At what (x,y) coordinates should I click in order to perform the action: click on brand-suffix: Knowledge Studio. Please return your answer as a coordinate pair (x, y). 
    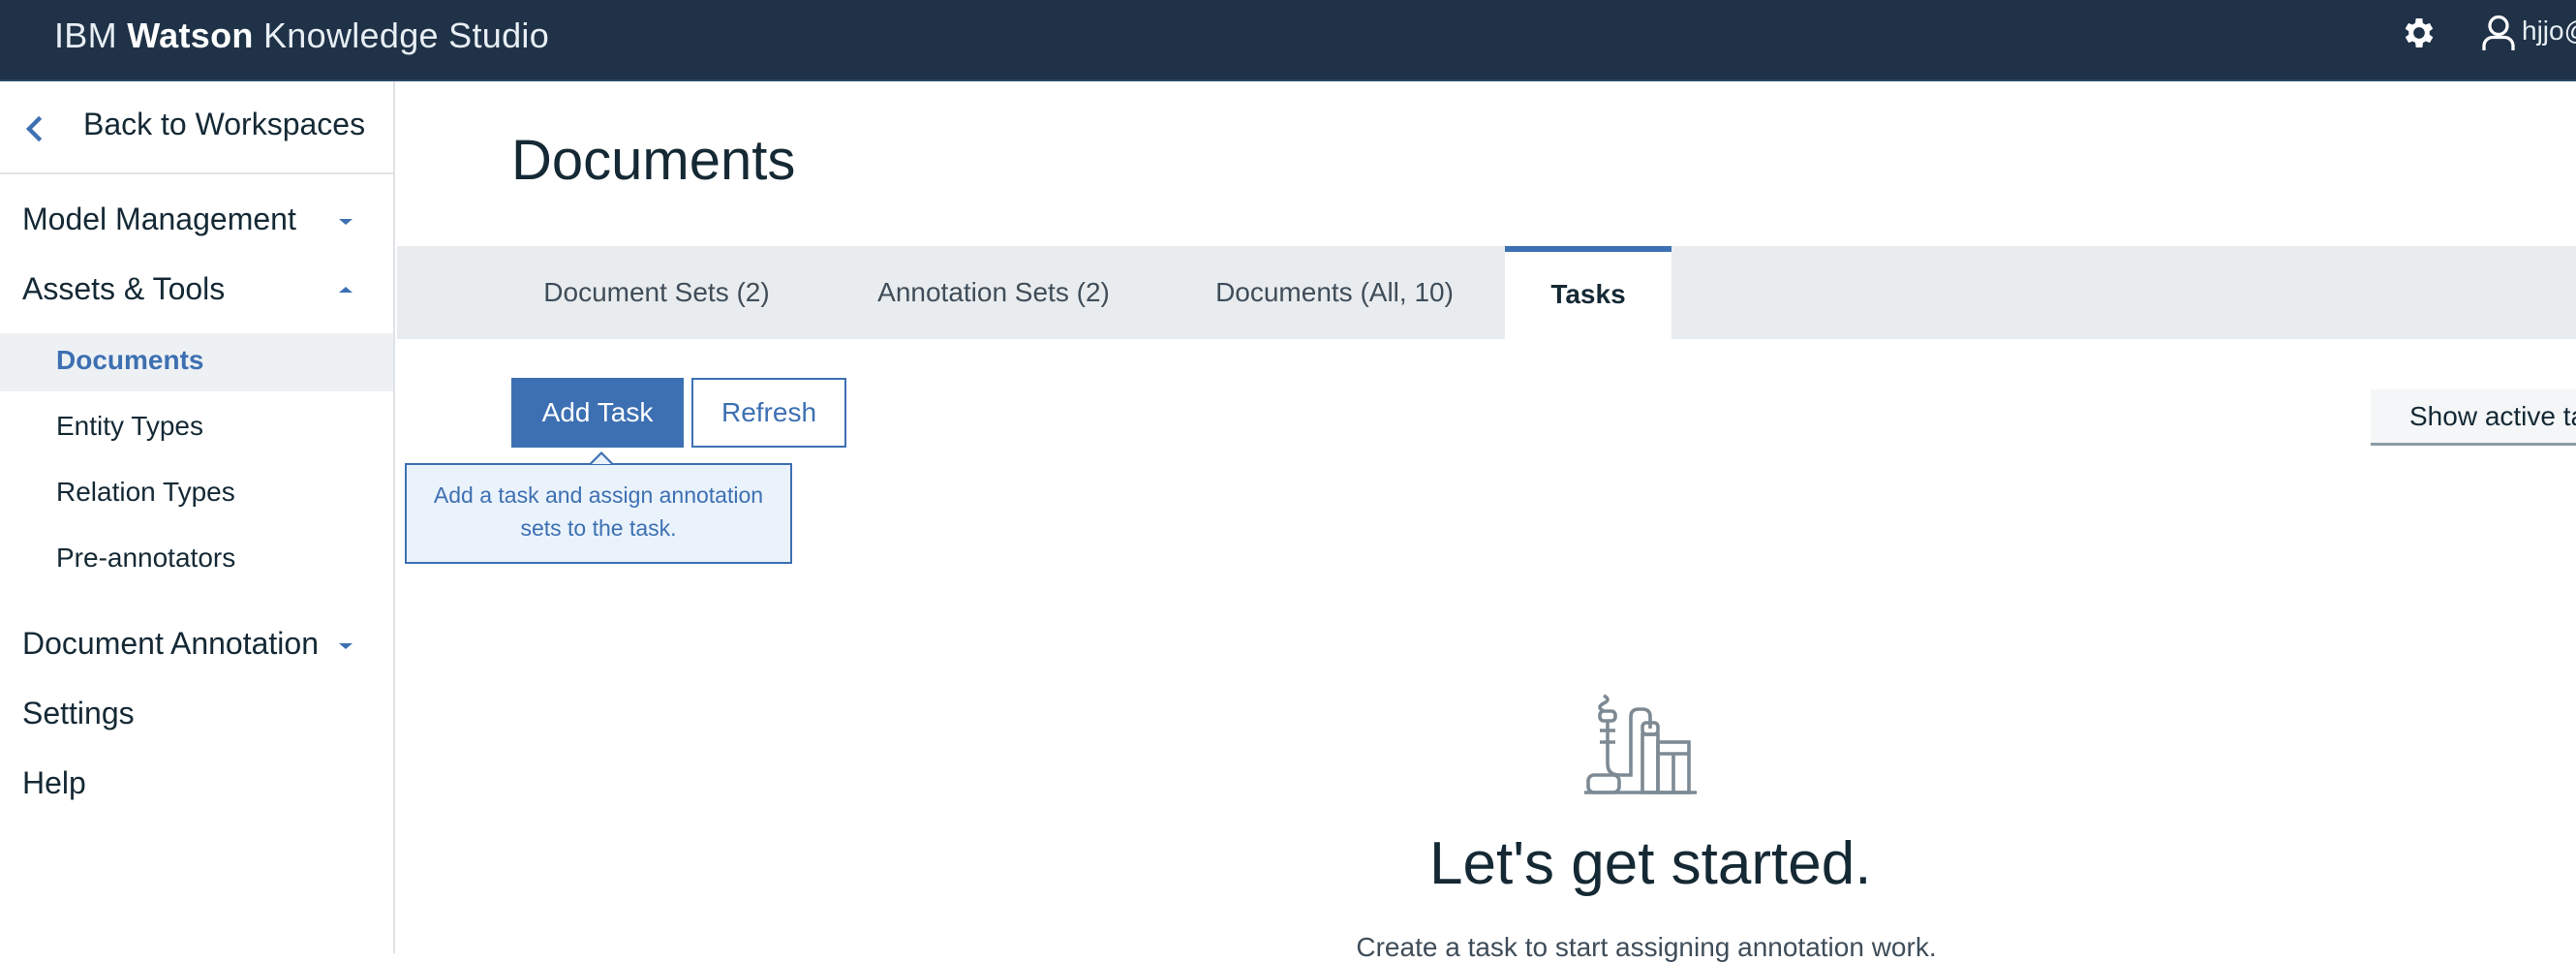
    Looking at the image, I should click on (406, 35).